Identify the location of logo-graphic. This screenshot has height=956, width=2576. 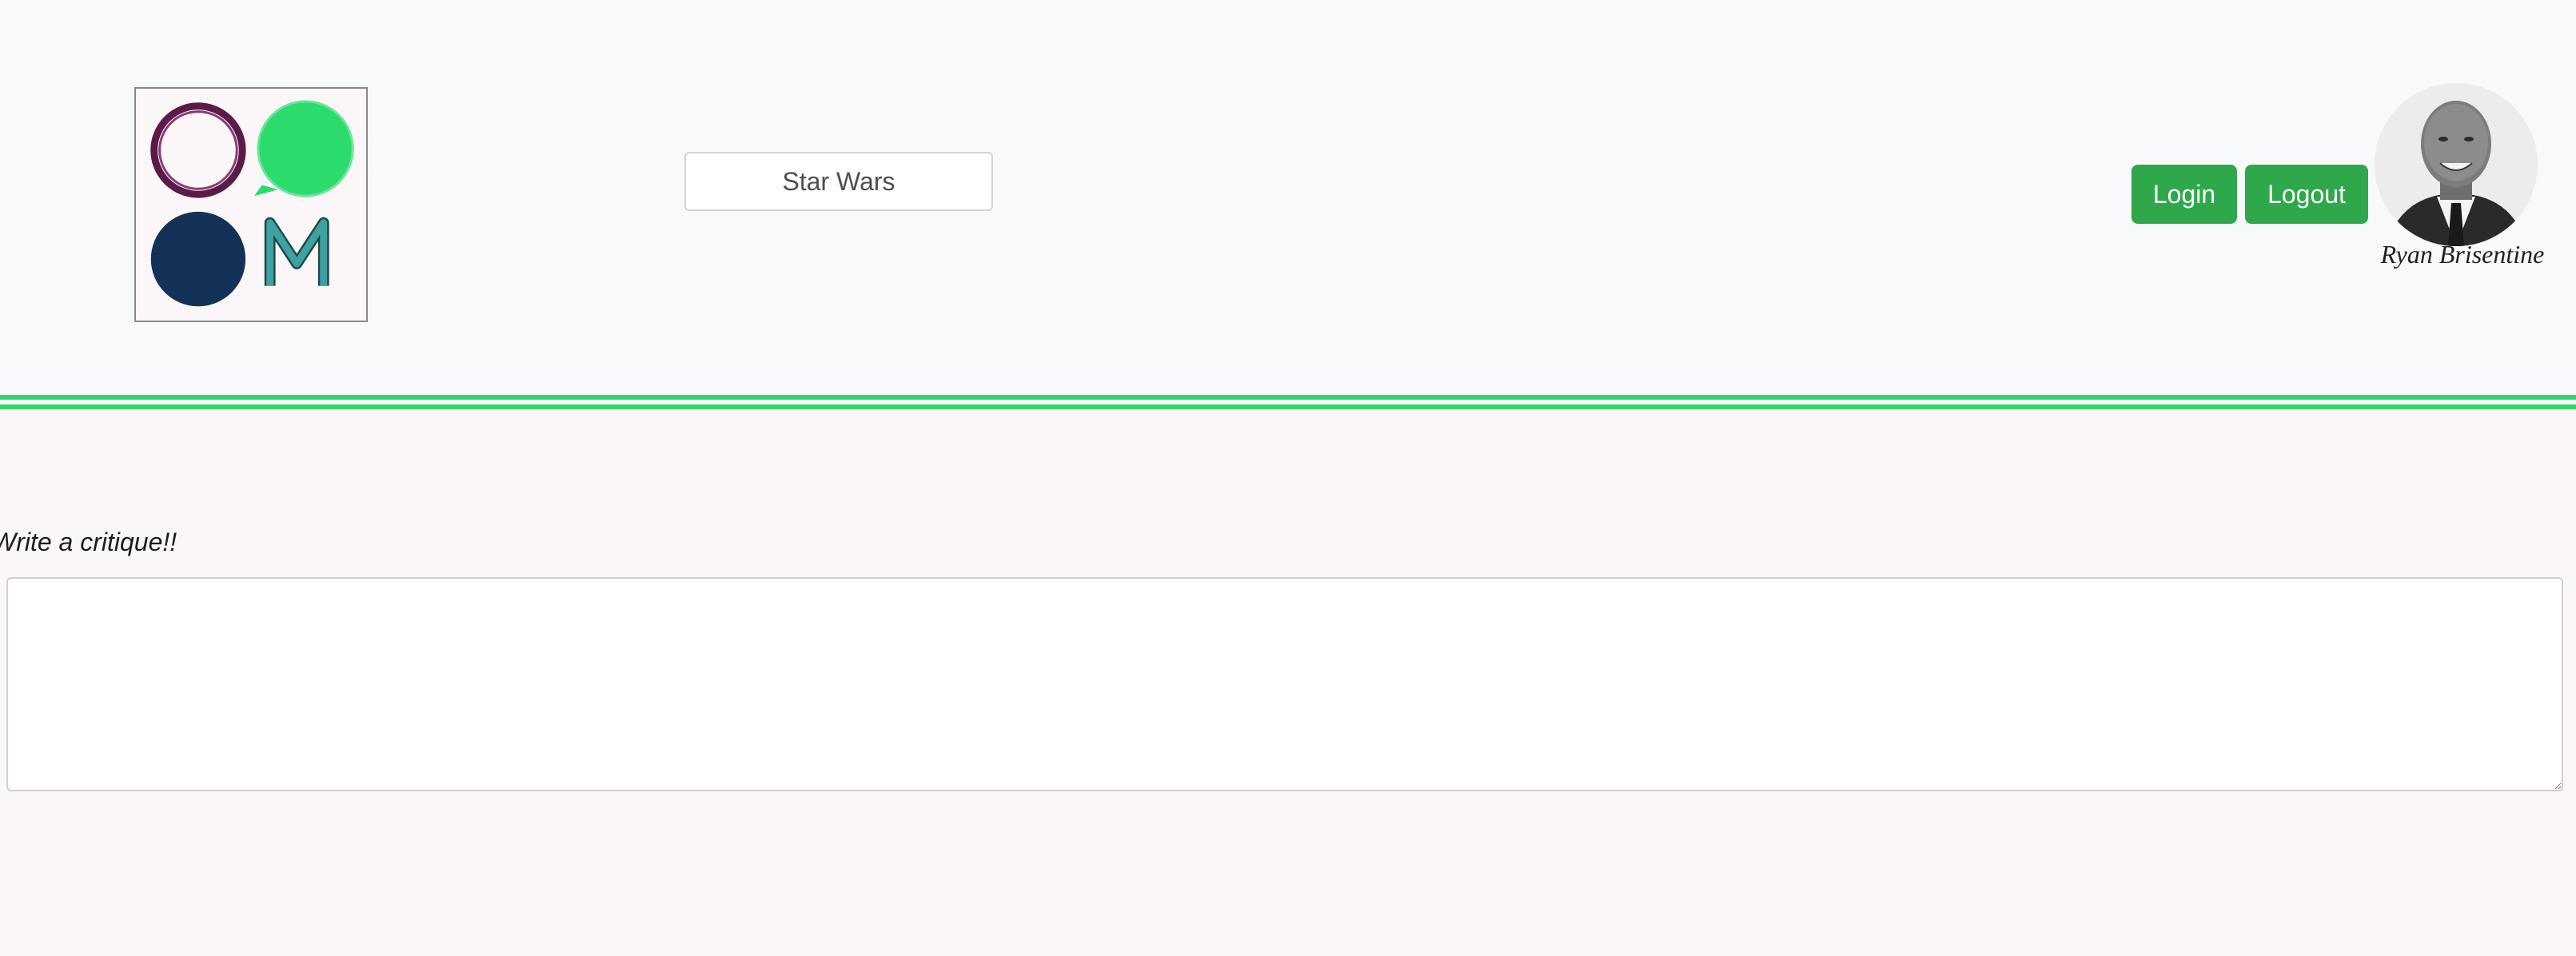
(252, 203).